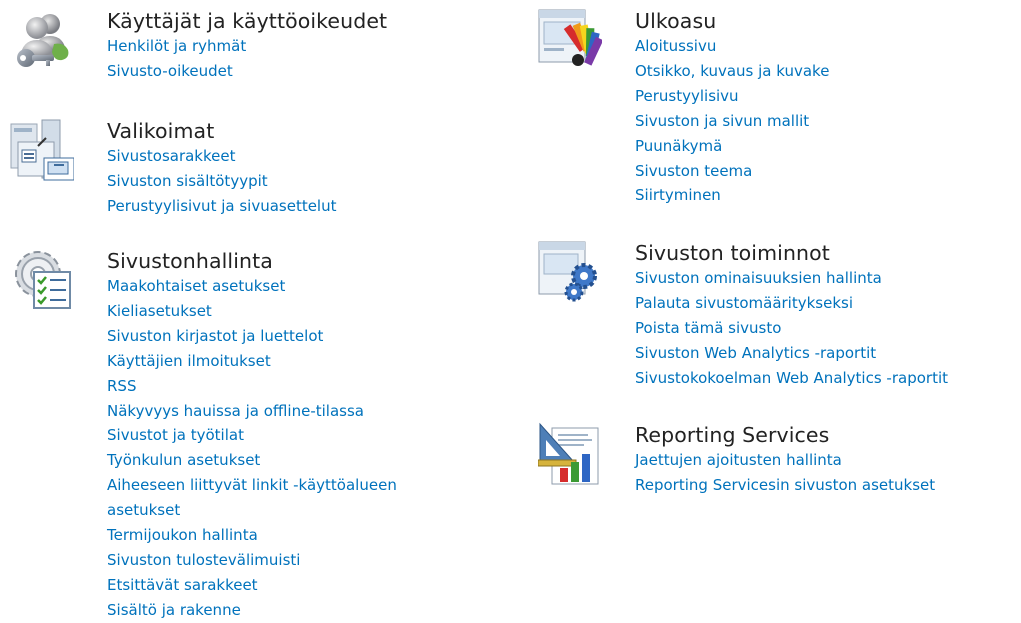 Image resolution: width=1021 pixels, height=623 pixels. What do you see at coordinates (287, 361) in the screenshot?
I see `link-user-alerts: Käyttäjien ilmoitukset` at bounding box center [287, 361].